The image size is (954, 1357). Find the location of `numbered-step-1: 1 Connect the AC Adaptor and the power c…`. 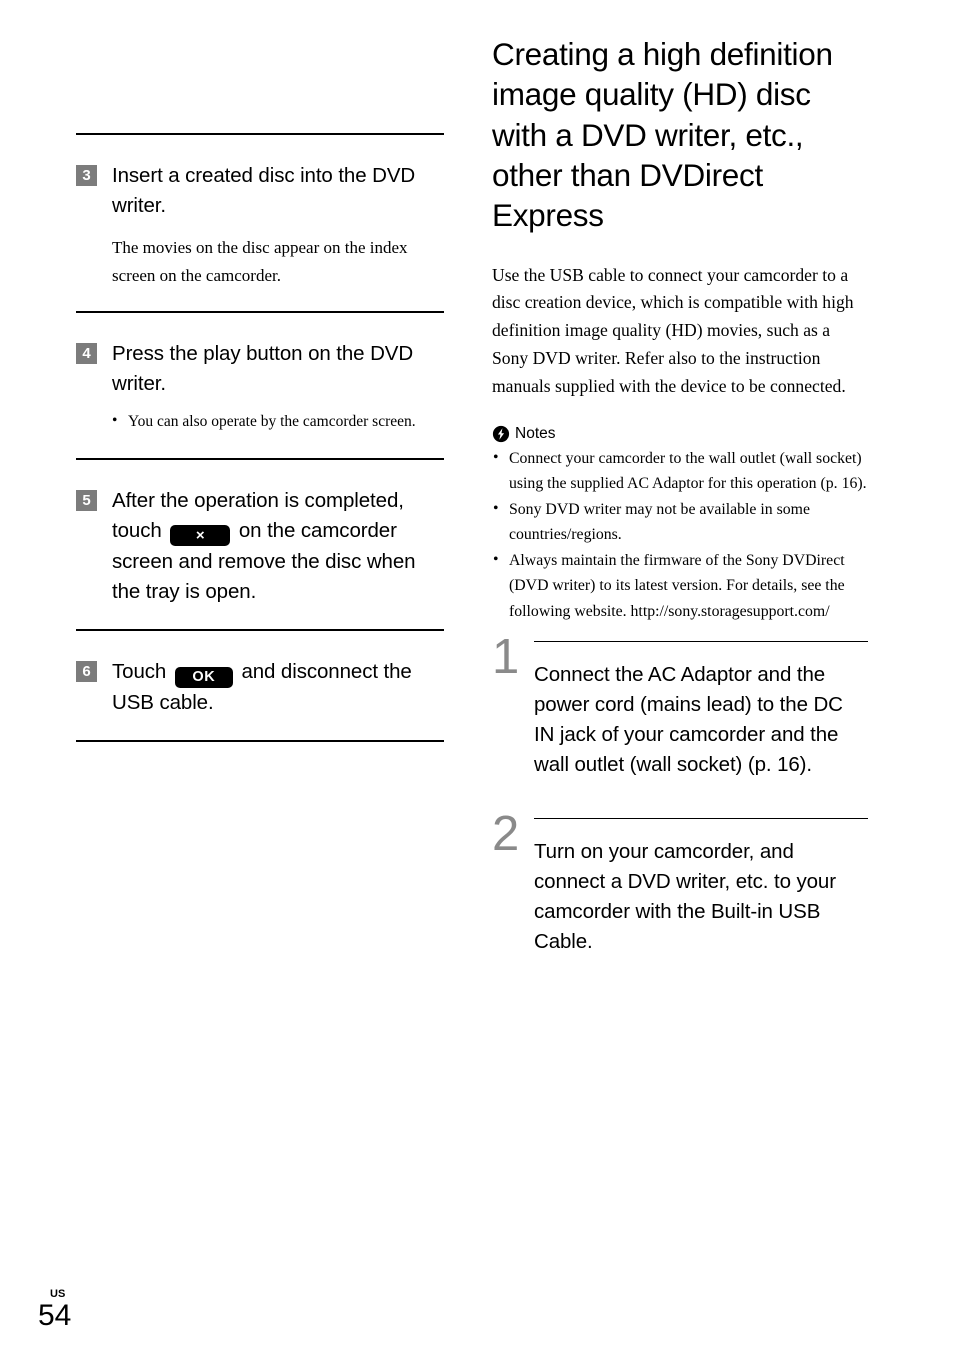

numbered-step-1: 1 Connect the AC Adaptor and the power c… is located at coordinates (680, 717).